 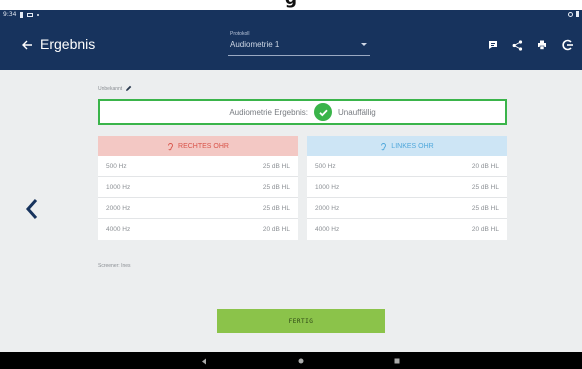 I want to click on status-bar: 9:34, so click(x=291, y=15).